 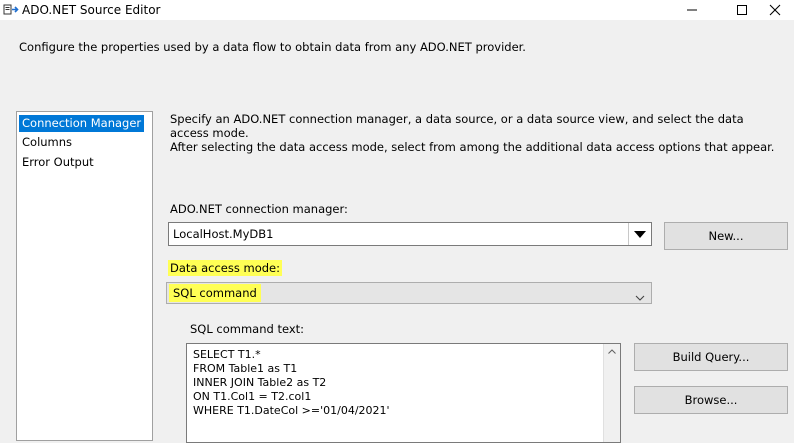 I want to click on minimize-icon, so click(x=692, y=10).